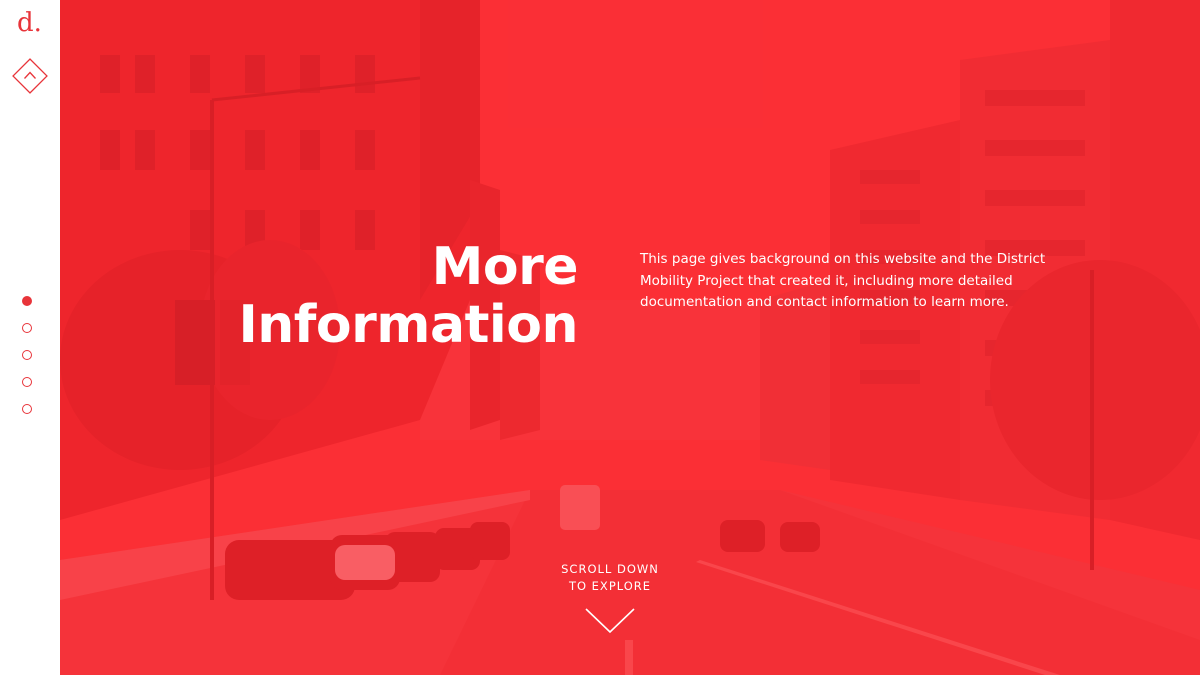 Image resolution: width=1200 pixels, height=675 pixels. I want to click on title-line-2: Information, so click(408, 325).